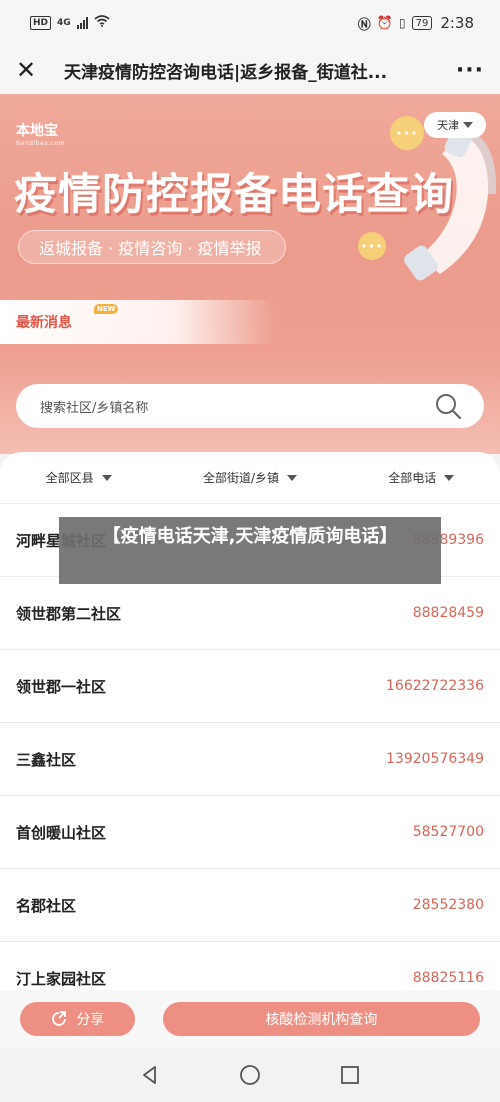 This screenshot has width=500, height=1102. Describe the element at coordinates (46, 759) in the screenshot. I see `community-name: 三鑫社区` at that location.